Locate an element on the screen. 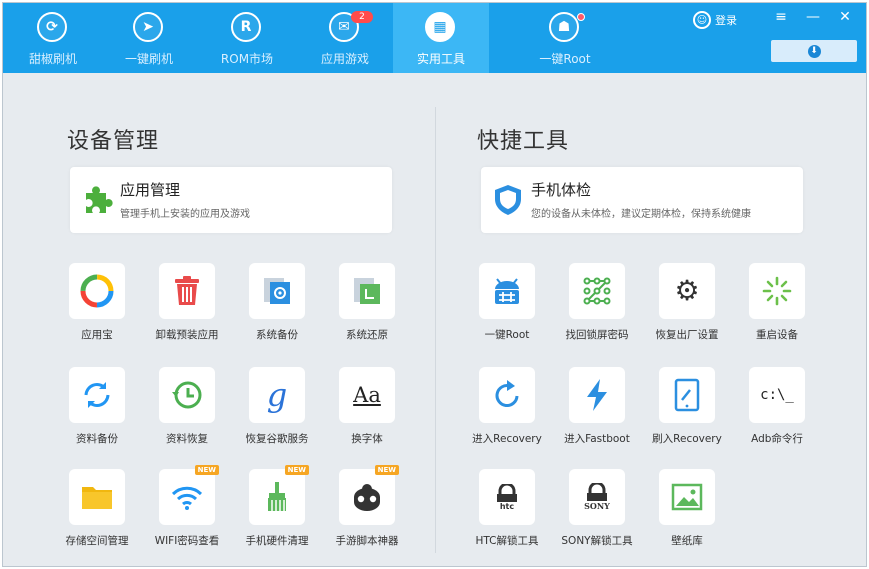  tool-wallpaper-library: 壁纸库 is located at coordinates (687, 508).